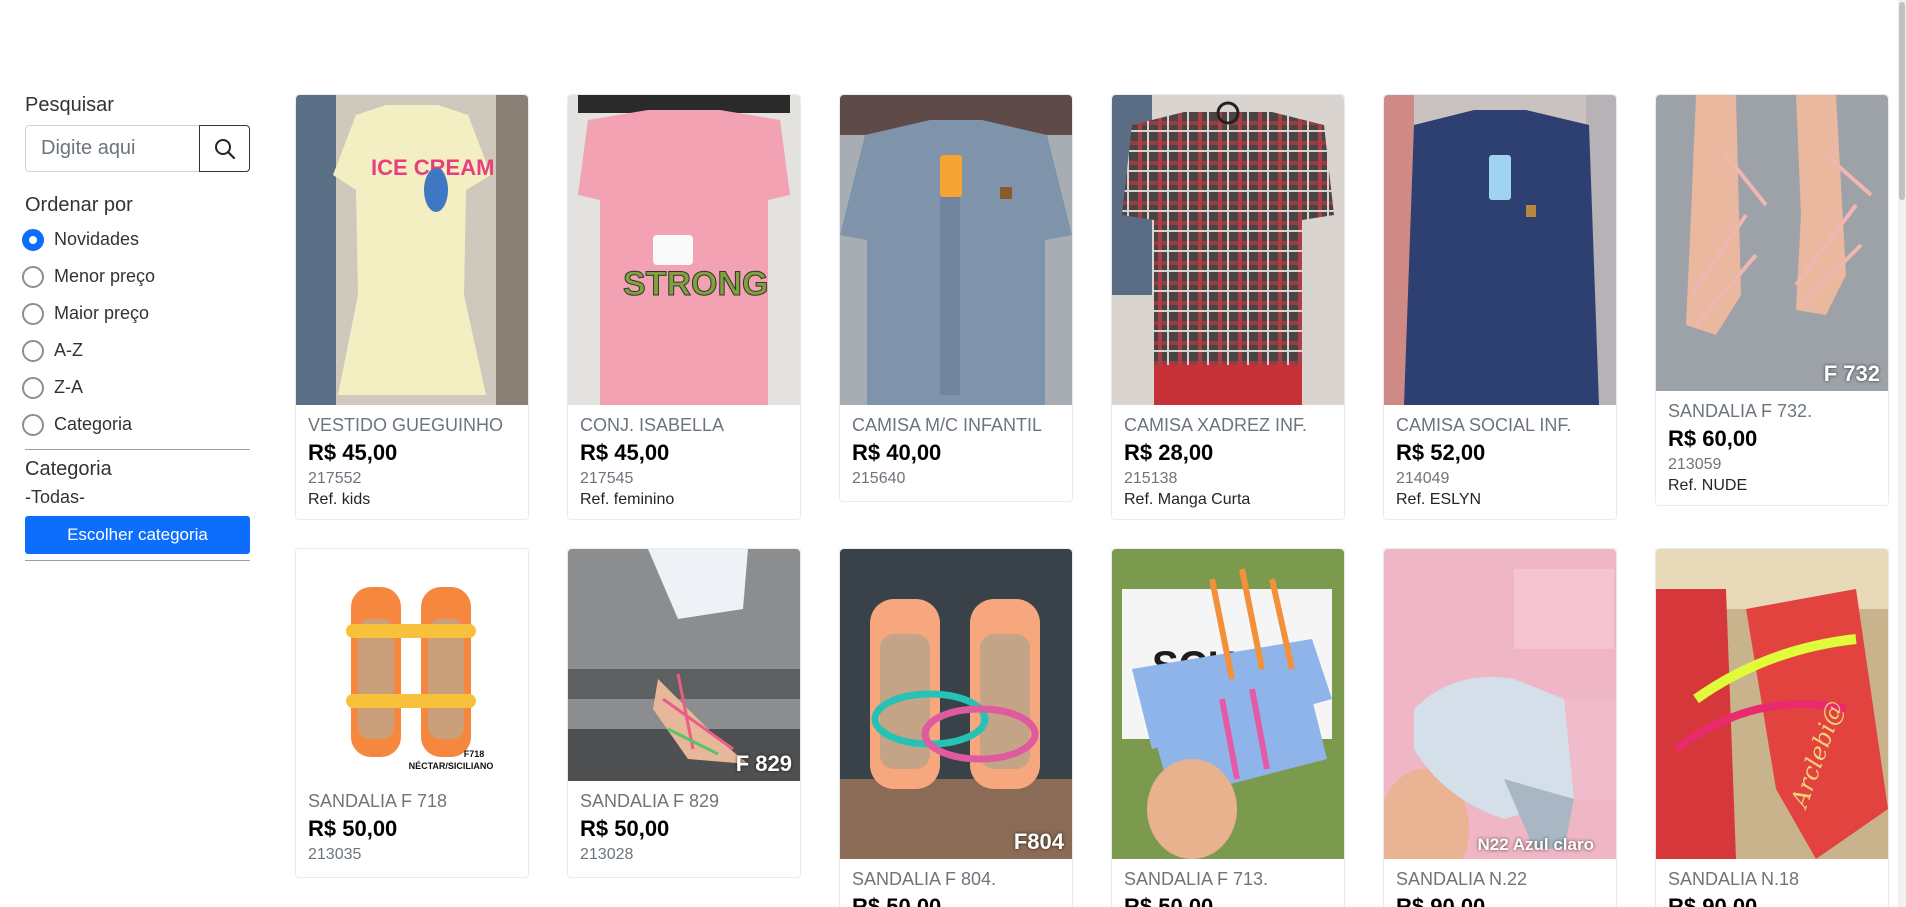 Image resolution: width=1906 pixels, height=907 pixels. I want to click on product-code: 215640, so click(879, 478).